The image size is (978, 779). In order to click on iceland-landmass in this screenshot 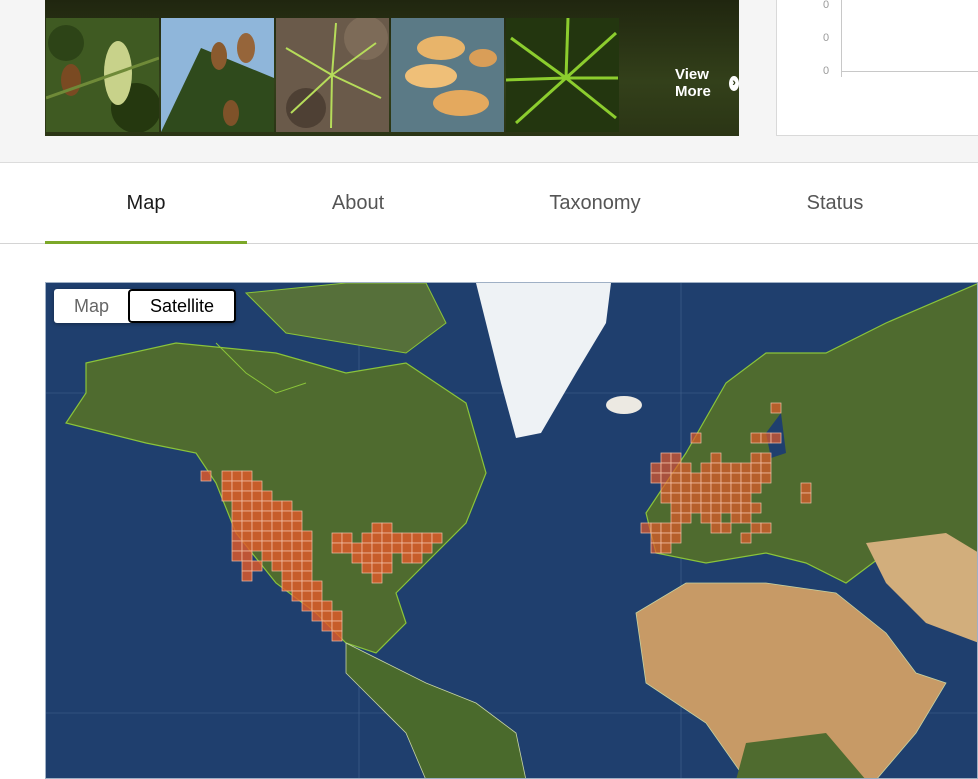, I will do `click(624, 405)`.